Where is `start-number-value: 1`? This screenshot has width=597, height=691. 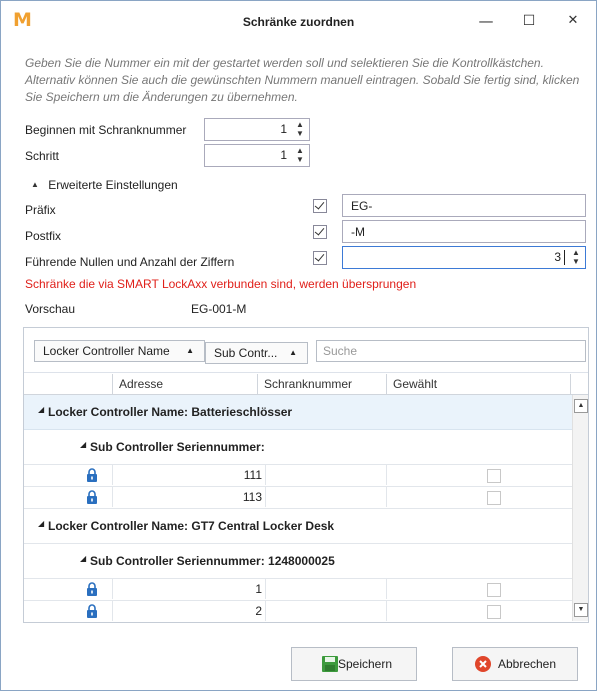
start-number-value: 1 is located at coordinates (283, 129).